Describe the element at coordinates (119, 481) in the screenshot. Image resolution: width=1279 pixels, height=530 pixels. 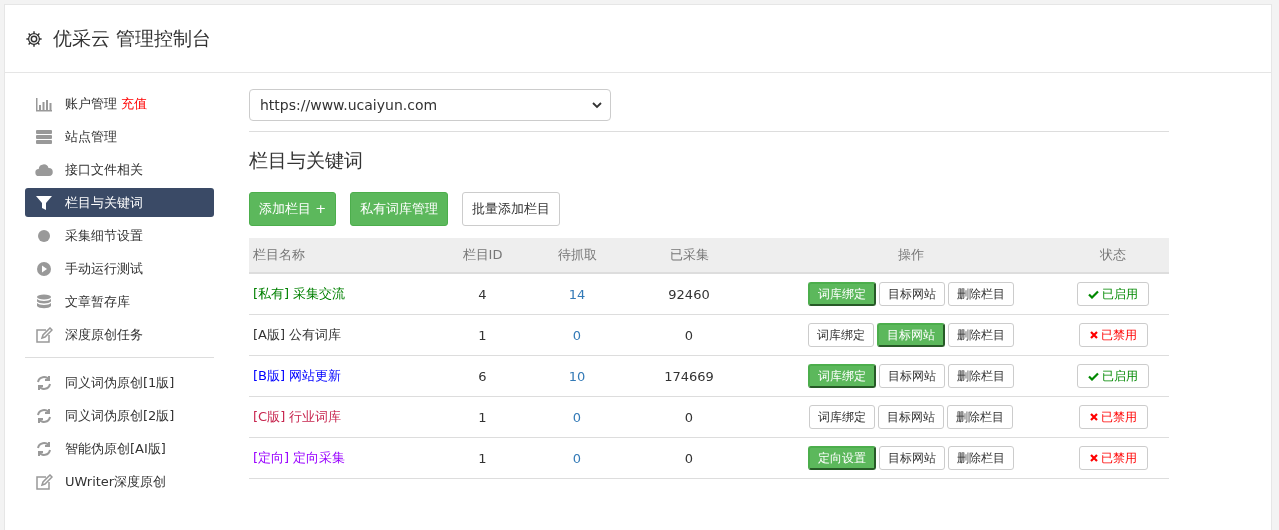
I see `sidebar-item: UWriter深度原创` at that location.